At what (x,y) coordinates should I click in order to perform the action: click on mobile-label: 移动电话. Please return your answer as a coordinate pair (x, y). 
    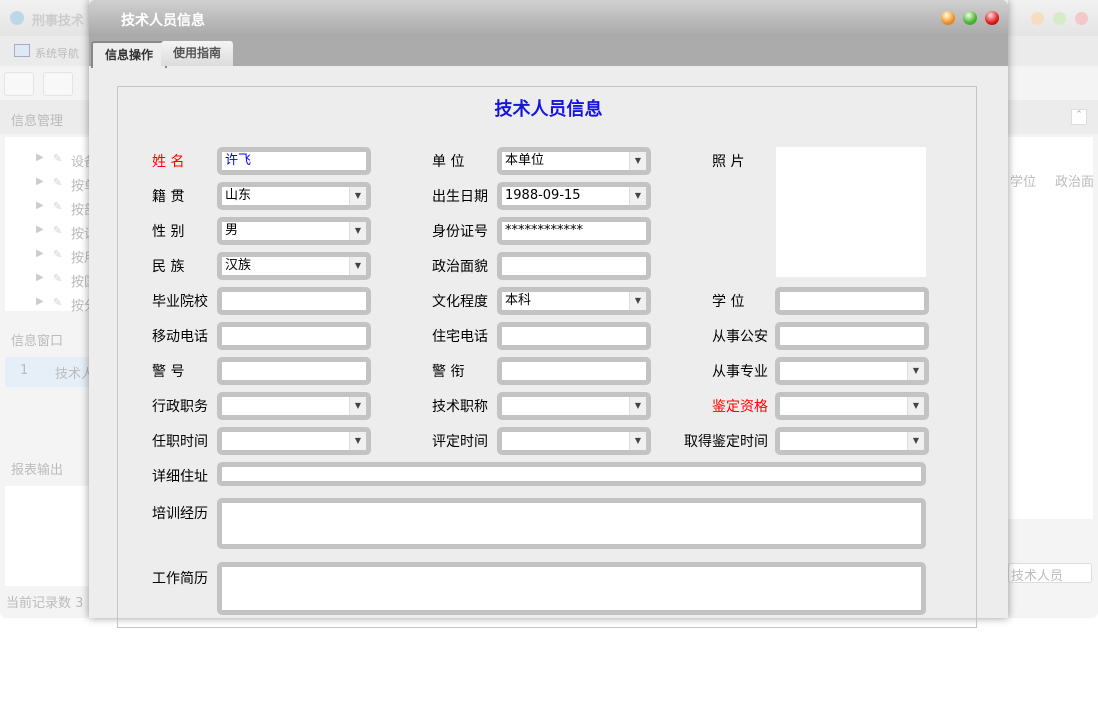
    Looking at the image, I should click on (180, 337).